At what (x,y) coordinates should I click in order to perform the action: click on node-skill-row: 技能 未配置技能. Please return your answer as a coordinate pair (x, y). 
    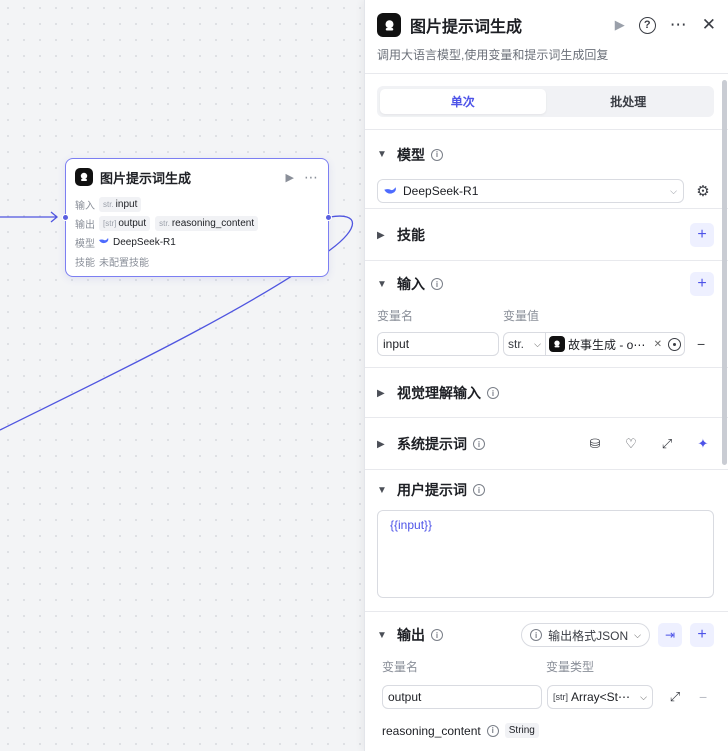
    Looking at the image, I should click on (112, 263).